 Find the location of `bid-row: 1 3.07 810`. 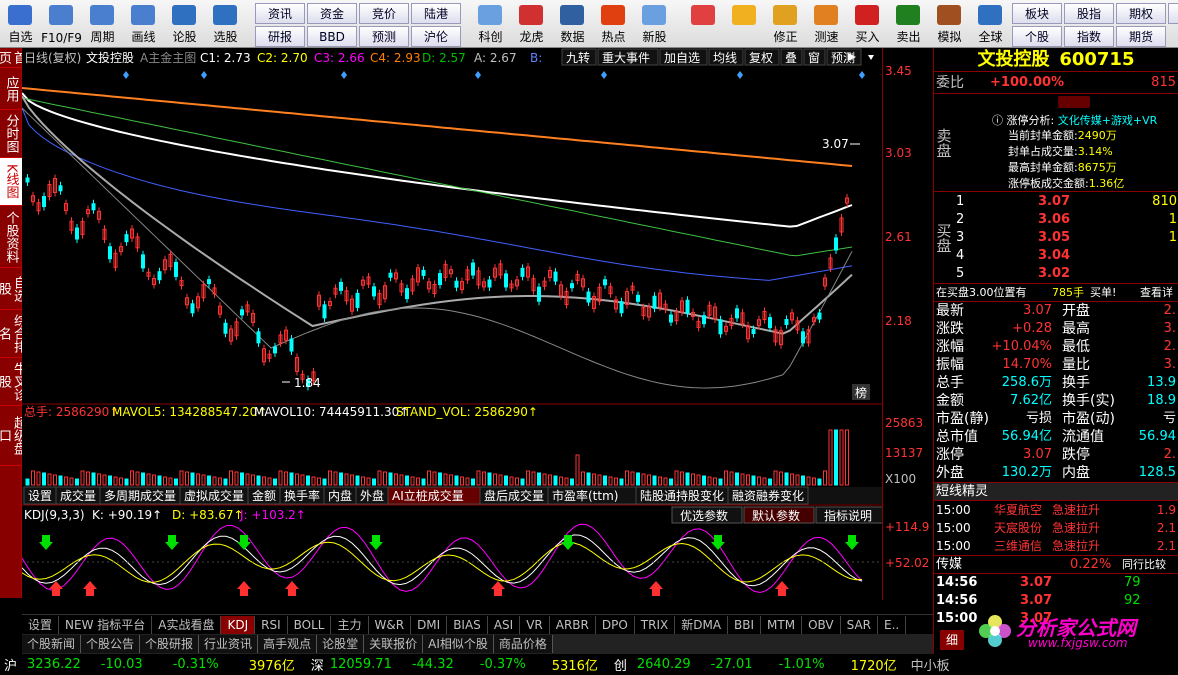

bid-row: 1 3.07 810 is located at coordinates (1066, 202).